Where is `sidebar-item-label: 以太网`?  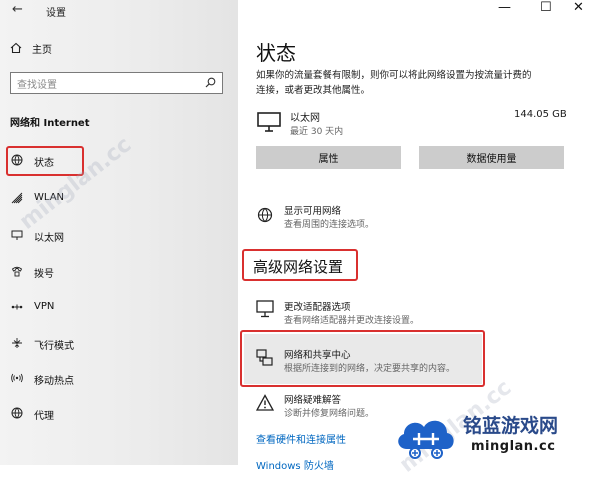 sidebar-item-label: 以太网 is located at coordinates (49, 238).